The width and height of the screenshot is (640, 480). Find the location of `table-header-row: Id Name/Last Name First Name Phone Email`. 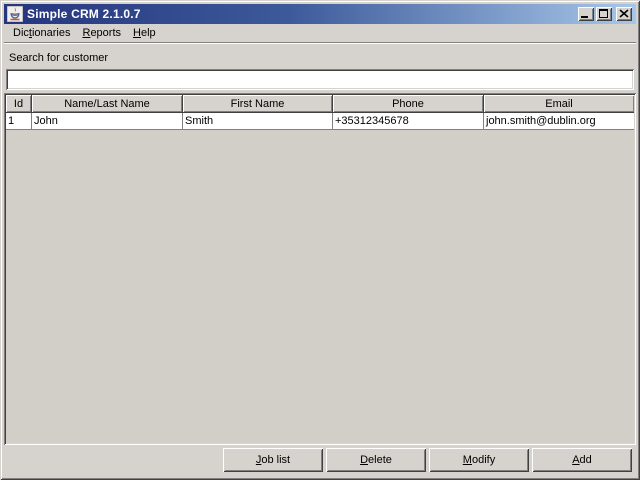

table-header-row: Id Name/Last Name First Name Phone Email is located at coordinates (320, 104).